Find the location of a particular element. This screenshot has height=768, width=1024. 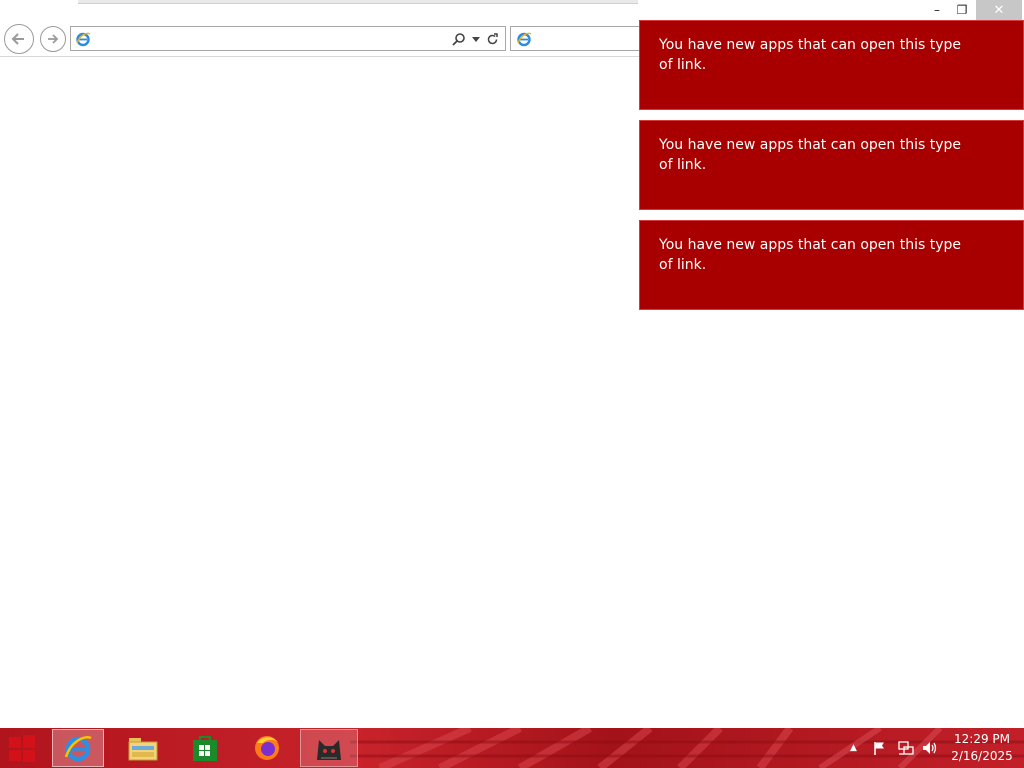

back-button is located at coordinates (19, 39).